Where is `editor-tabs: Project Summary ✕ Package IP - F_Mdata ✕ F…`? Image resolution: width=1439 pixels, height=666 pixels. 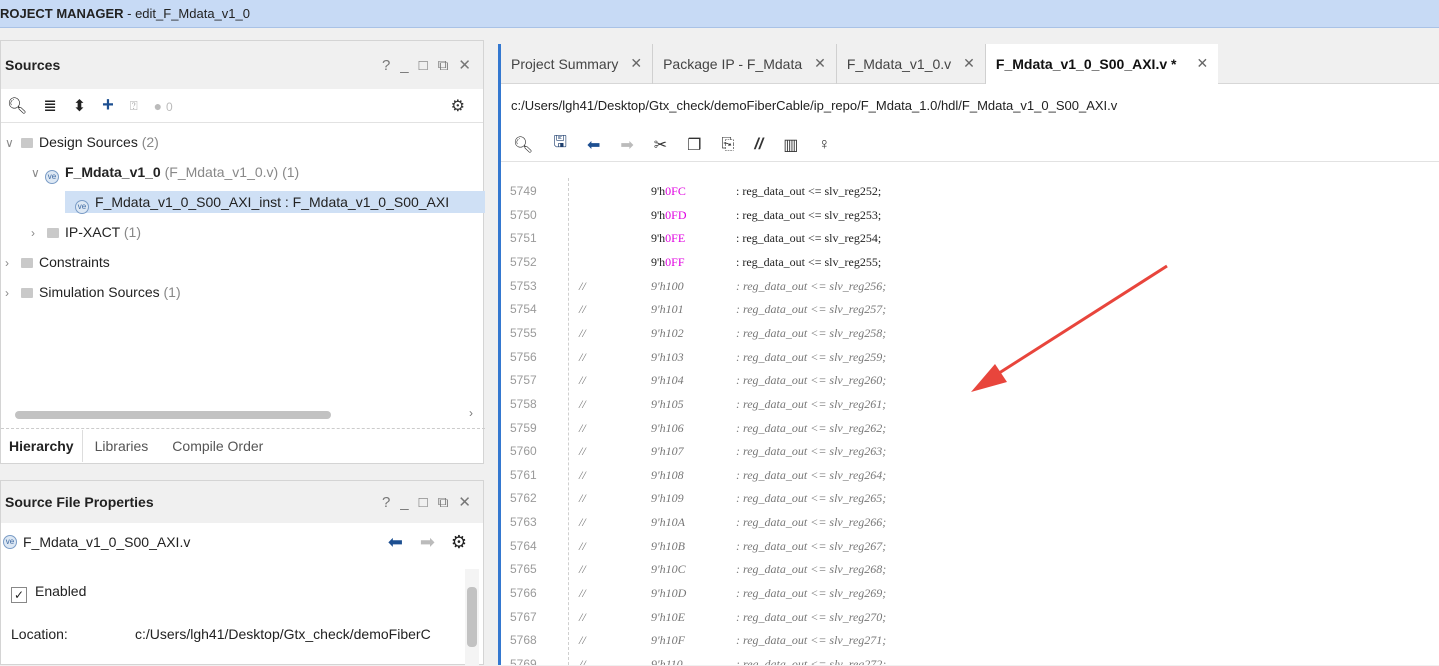
editor-tabs: Project Summary ✕ Package IP - F_Mdata ✕ F… is located at coordinates (970, 63).